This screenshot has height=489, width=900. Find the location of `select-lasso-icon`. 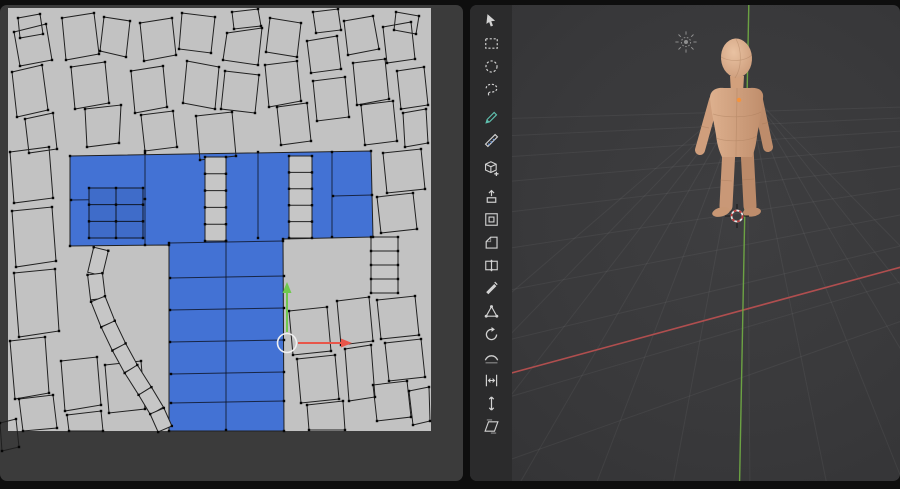

select-lasso-icon is located at coordinates (491, 89).